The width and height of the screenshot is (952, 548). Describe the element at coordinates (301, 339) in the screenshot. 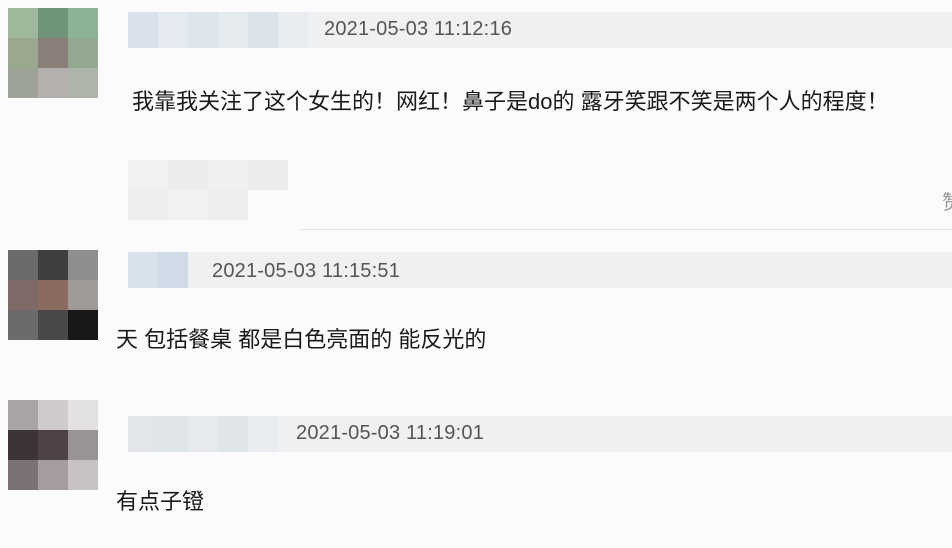

I see `comment-text: 天 包括餐桌 都是白色亮面的 能反光的` at that location.